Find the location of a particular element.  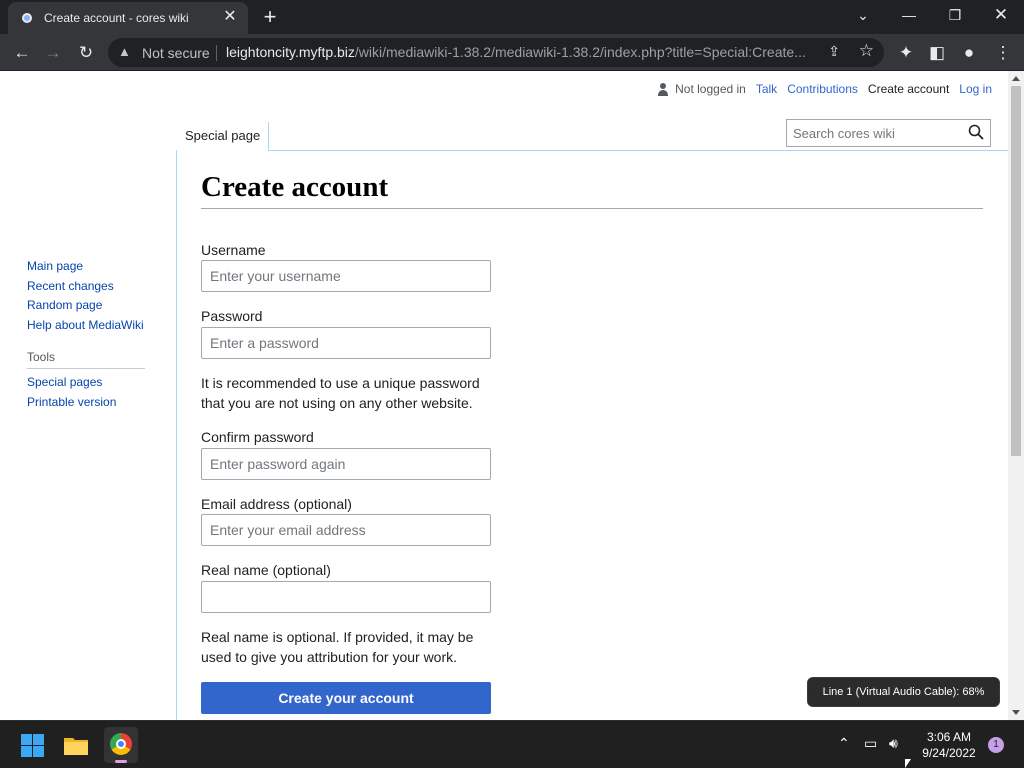

email-label: Email address (optional) is located at coordinates (276, 504).